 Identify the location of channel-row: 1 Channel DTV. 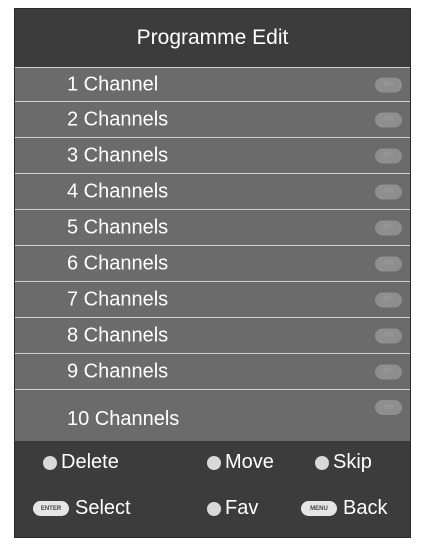
(212, 84).